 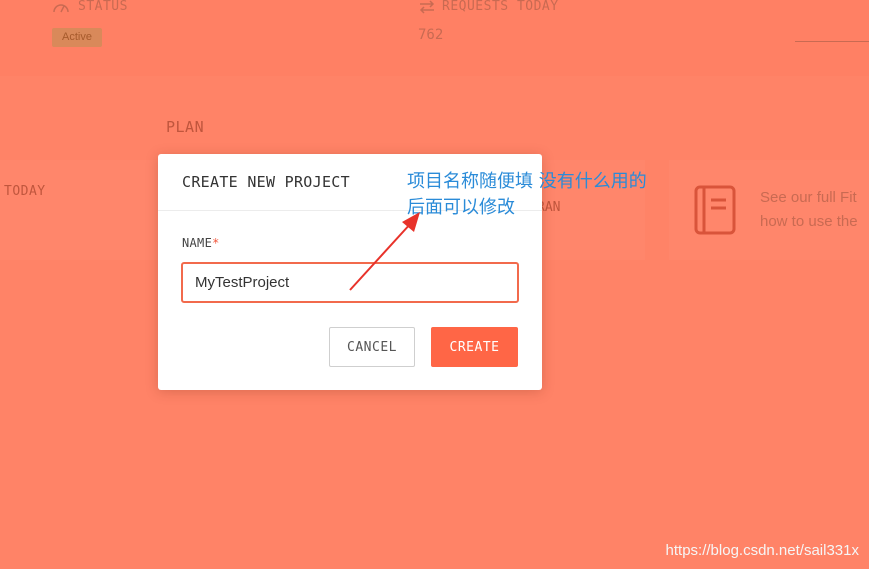 I want to click on docs-card-line-1: See our full Fit, so click(x=808, y=197).